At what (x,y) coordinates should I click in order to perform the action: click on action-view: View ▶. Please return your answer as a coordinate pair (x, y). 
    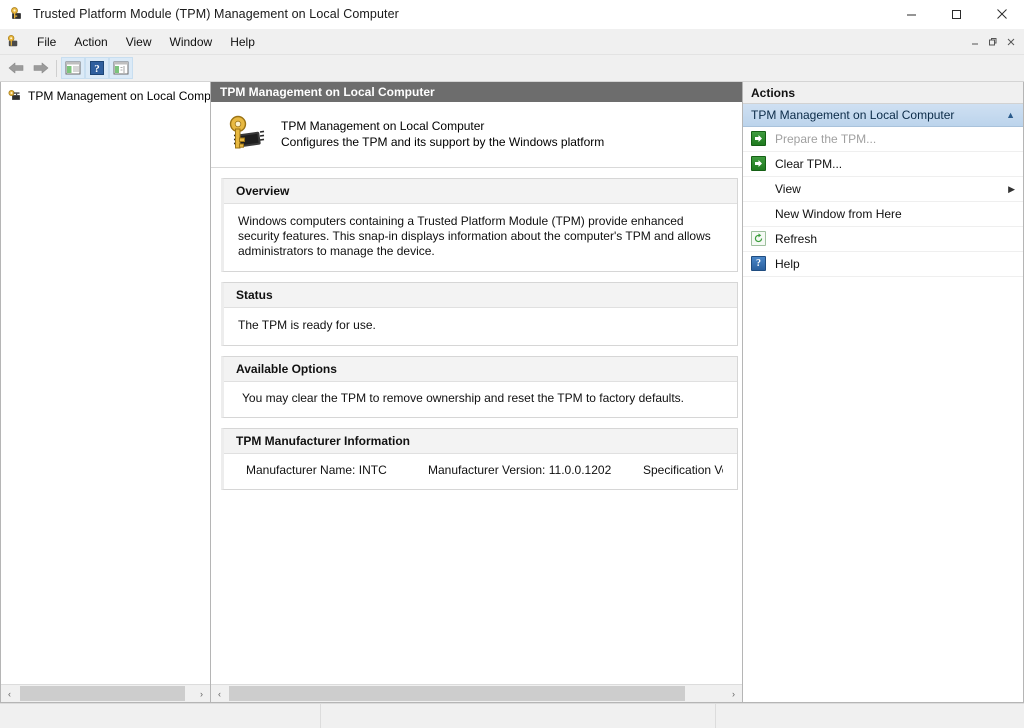
    Looking at the image, I should click on (883, 189).